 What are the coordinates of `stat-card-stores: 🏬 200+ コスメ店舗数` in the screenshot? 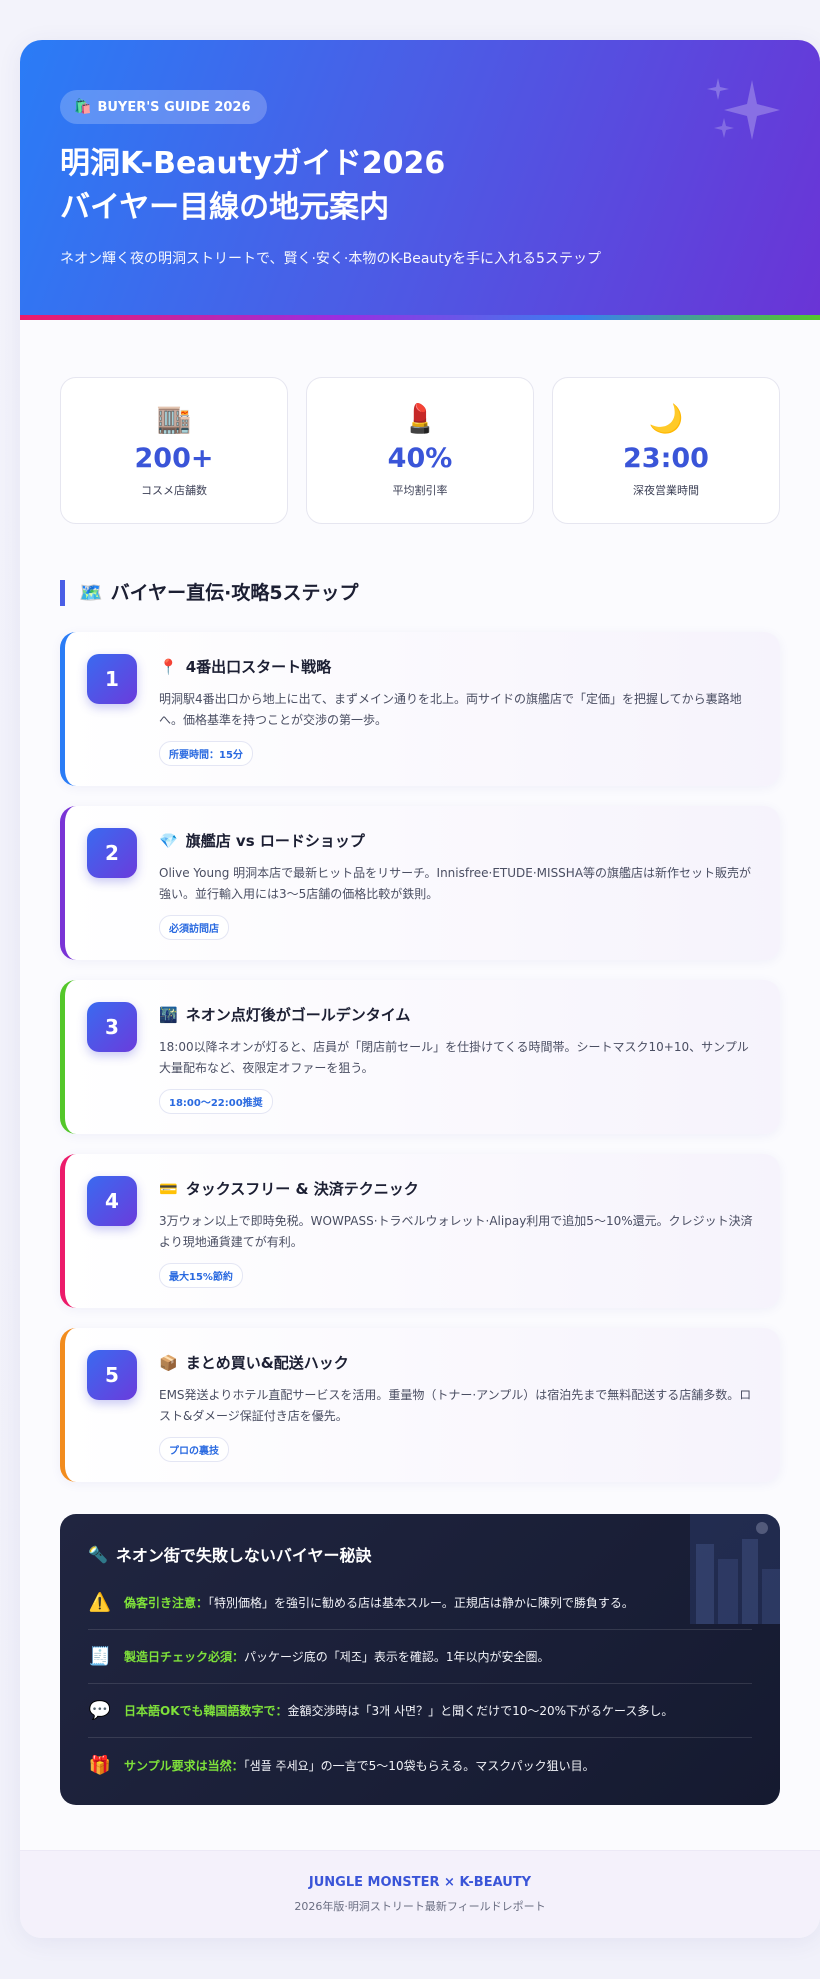 It's located at (174, 450).